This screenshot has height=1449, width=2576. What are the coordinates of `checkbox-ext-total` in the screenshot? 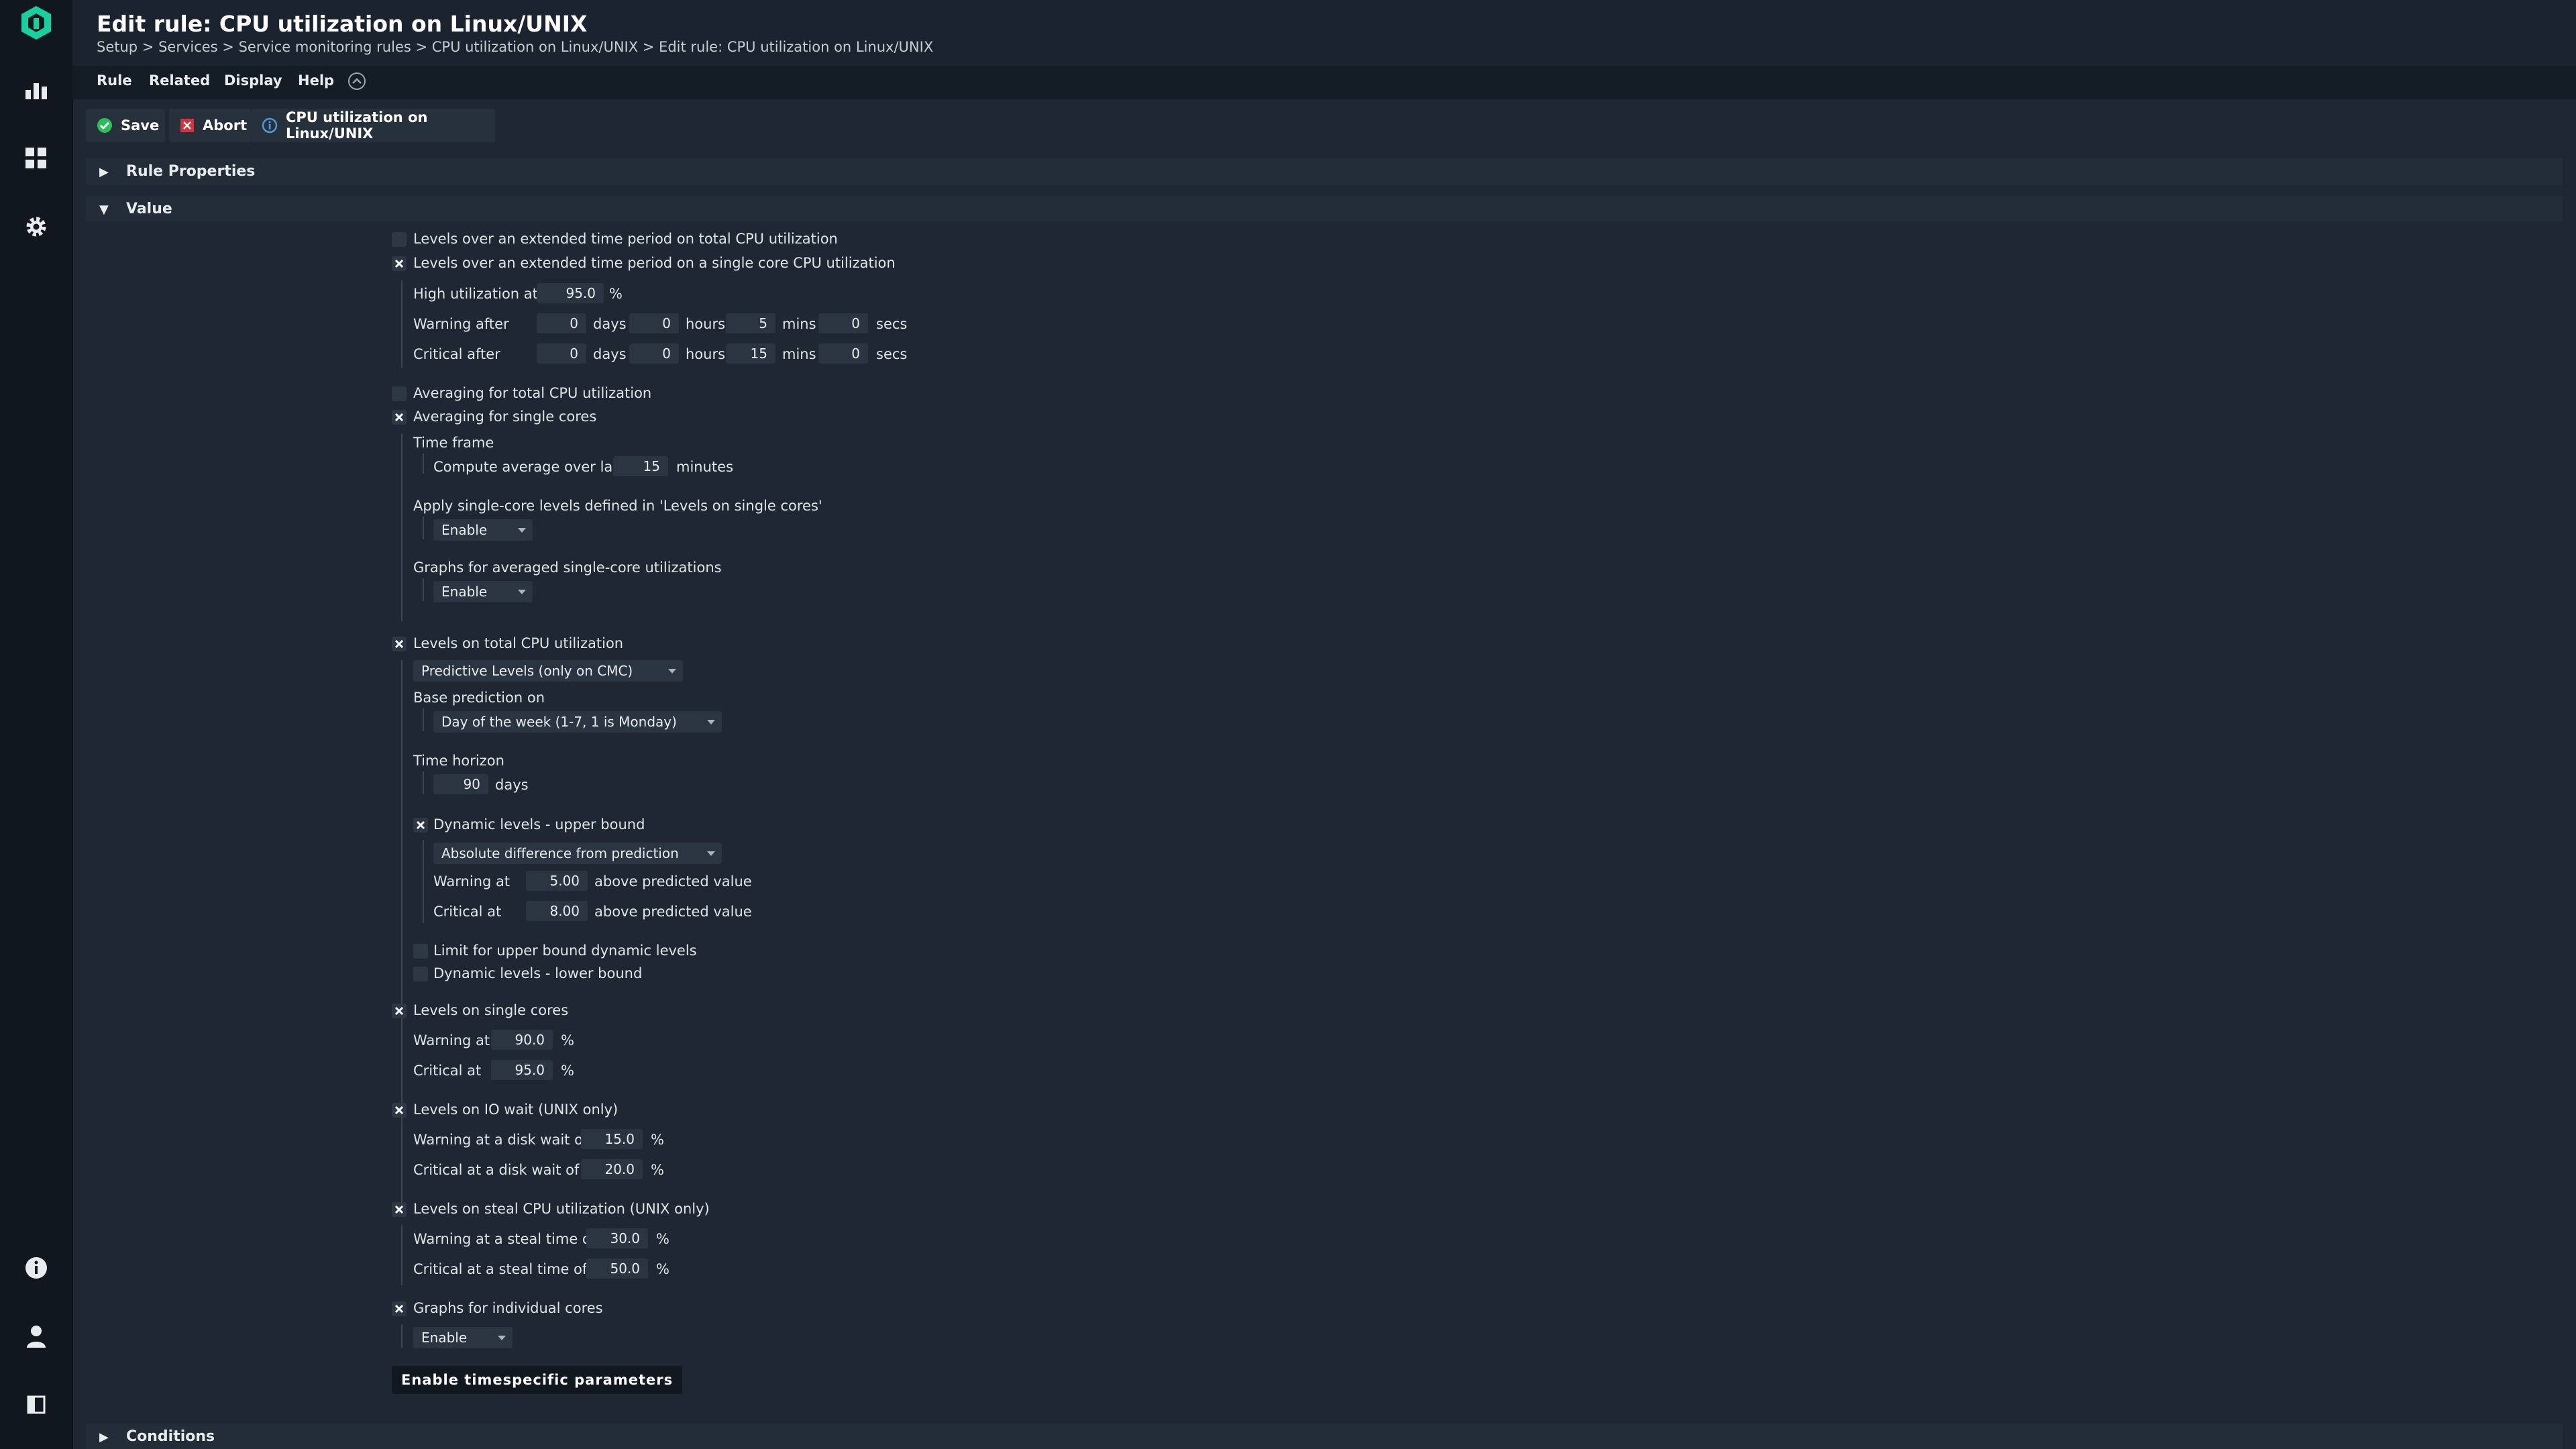 It's located at (399, 239).